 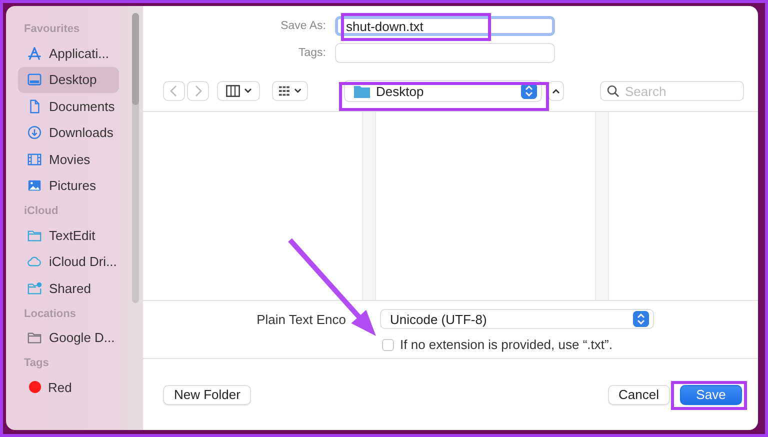 I want to click on download-icon, so click(x=34, y=132).